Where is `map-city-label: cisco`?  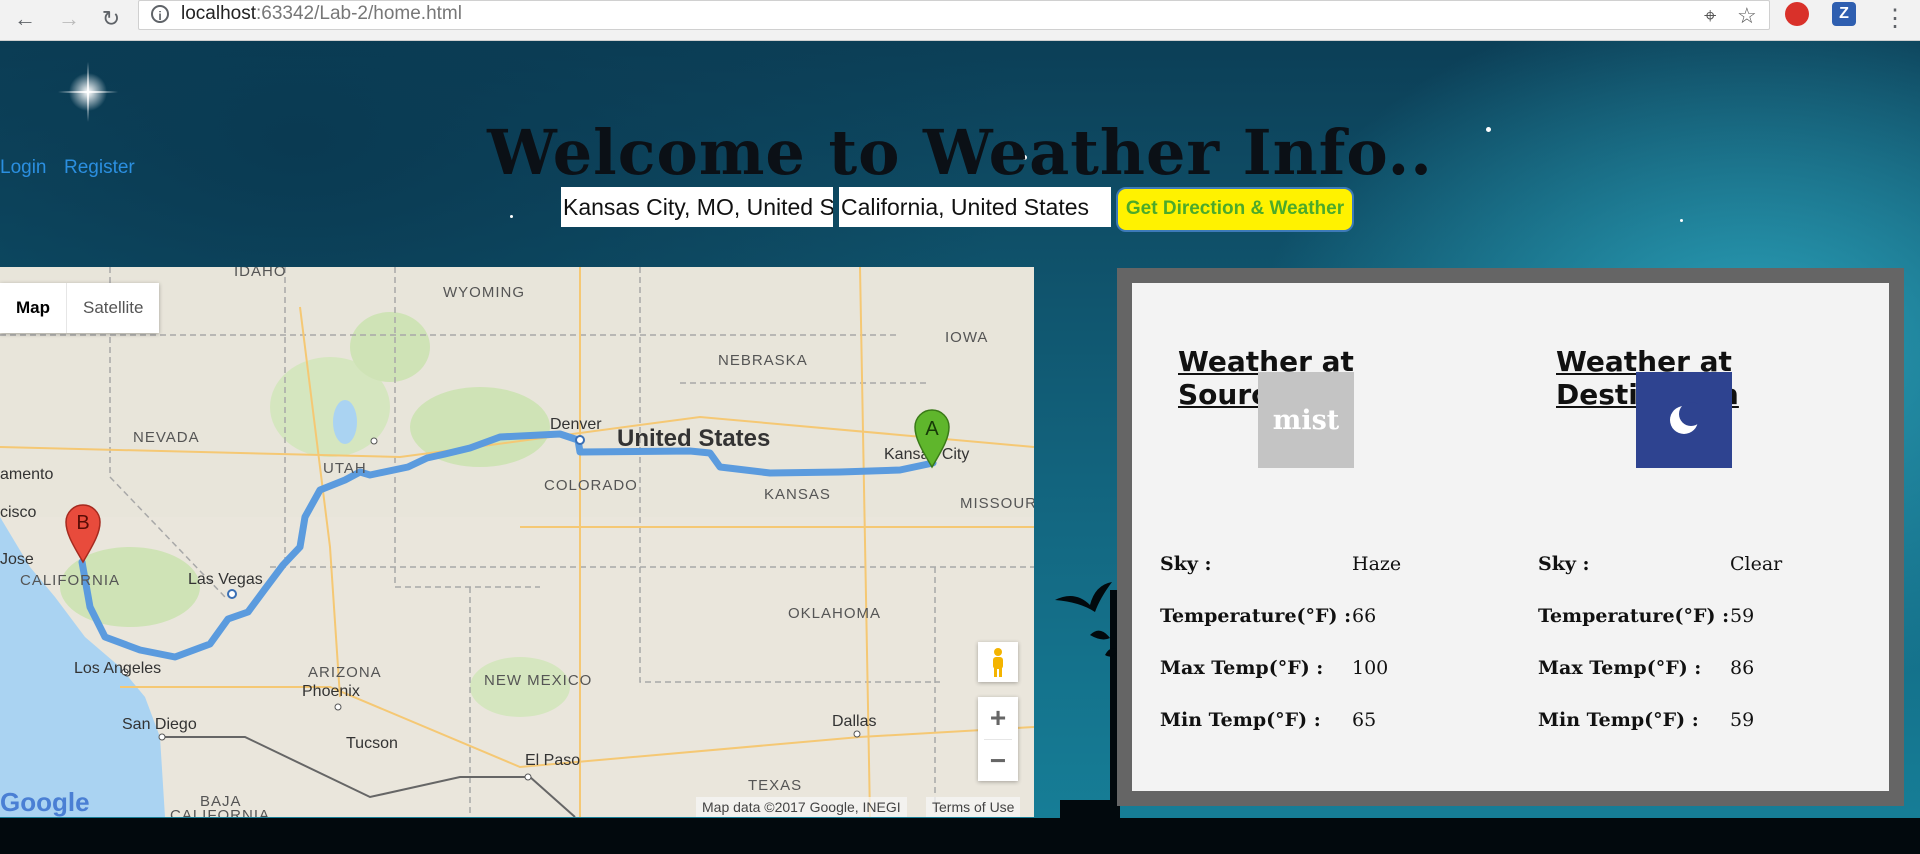
map-city-label: cisco is located at coordinates (18, 512).